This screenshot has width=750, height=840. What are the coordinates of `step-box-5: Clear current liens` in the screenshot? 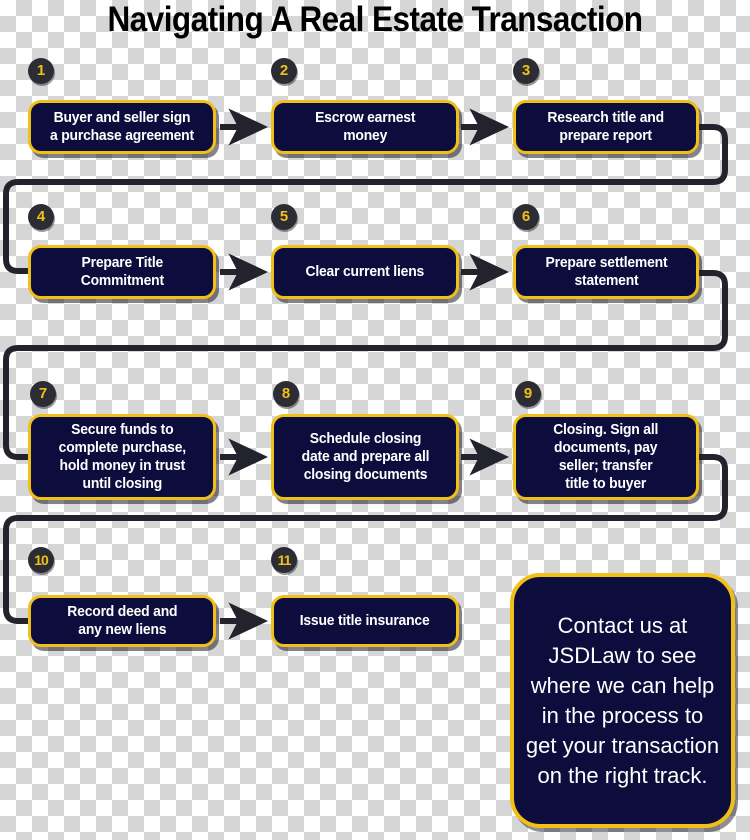 It's located at (365, 272).